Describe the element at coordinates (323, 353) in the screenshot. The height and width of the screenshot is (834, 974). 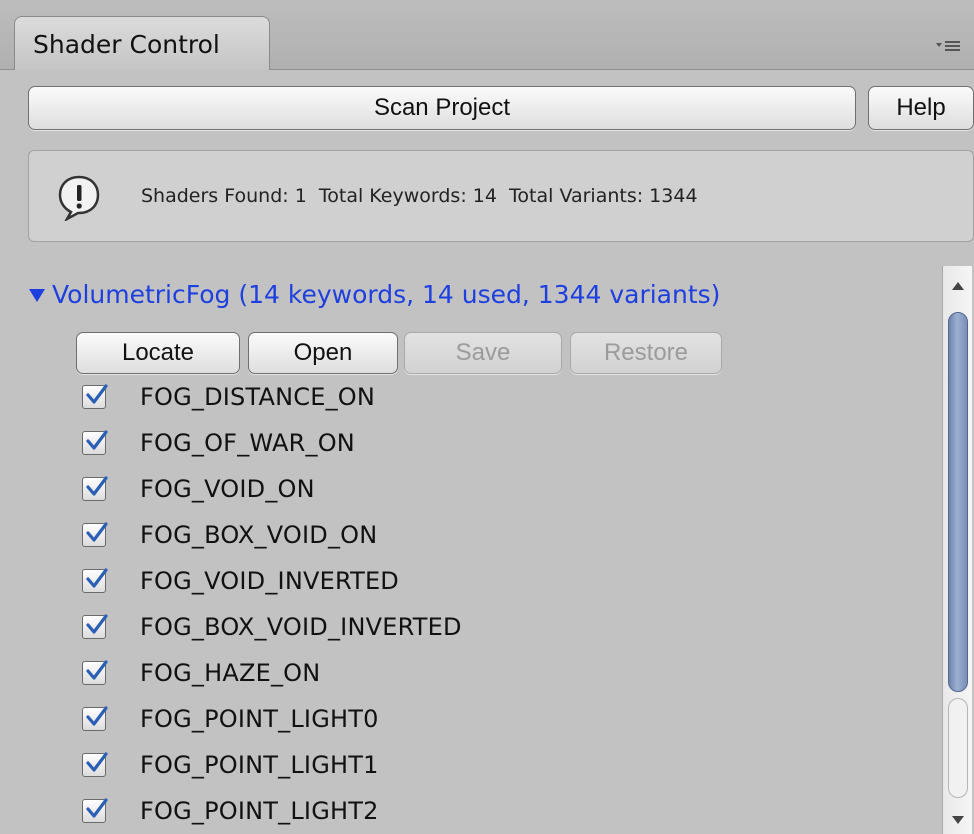
I see `open-button: Open` at that location.